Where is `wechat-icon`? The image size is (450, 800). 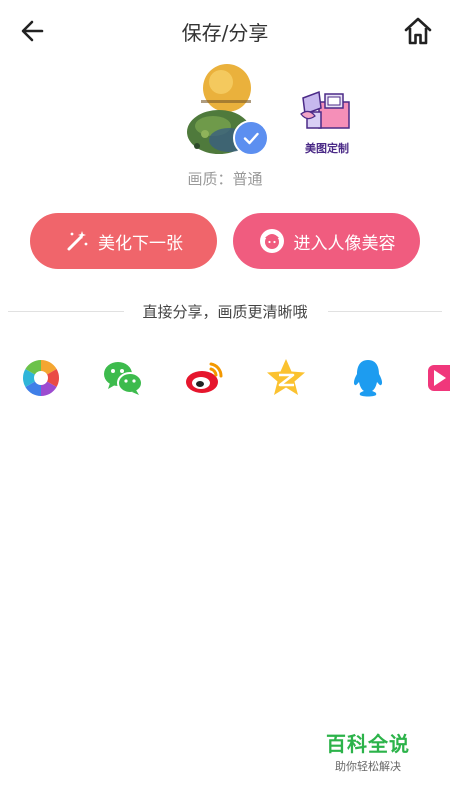 wechat-icon is located at coordinates (123, 378).